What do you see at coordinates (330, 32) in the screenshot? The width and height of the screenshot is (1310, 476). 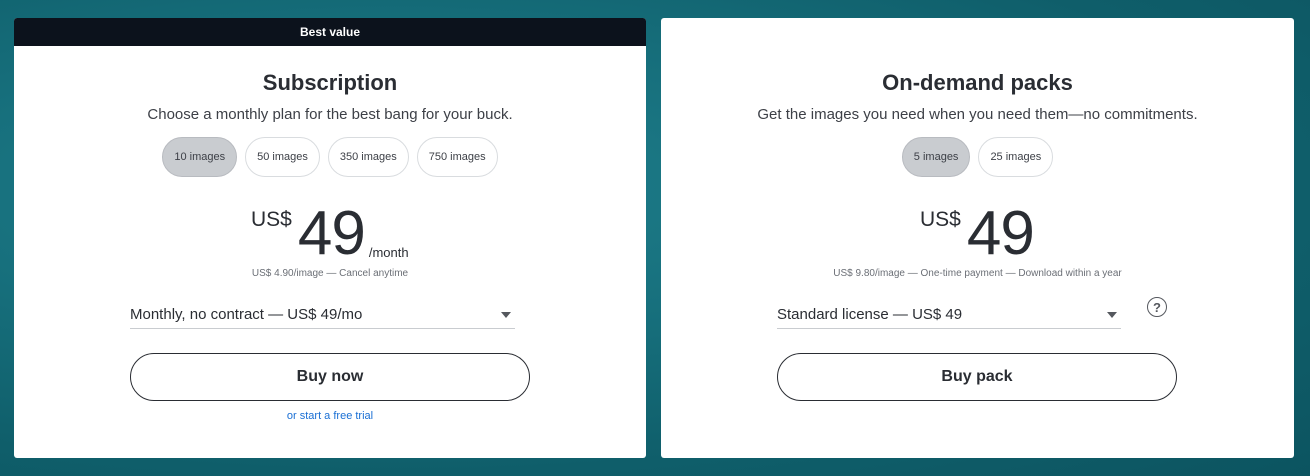 I see `best-value-badge: Best value` at bounding box center [330, 32].